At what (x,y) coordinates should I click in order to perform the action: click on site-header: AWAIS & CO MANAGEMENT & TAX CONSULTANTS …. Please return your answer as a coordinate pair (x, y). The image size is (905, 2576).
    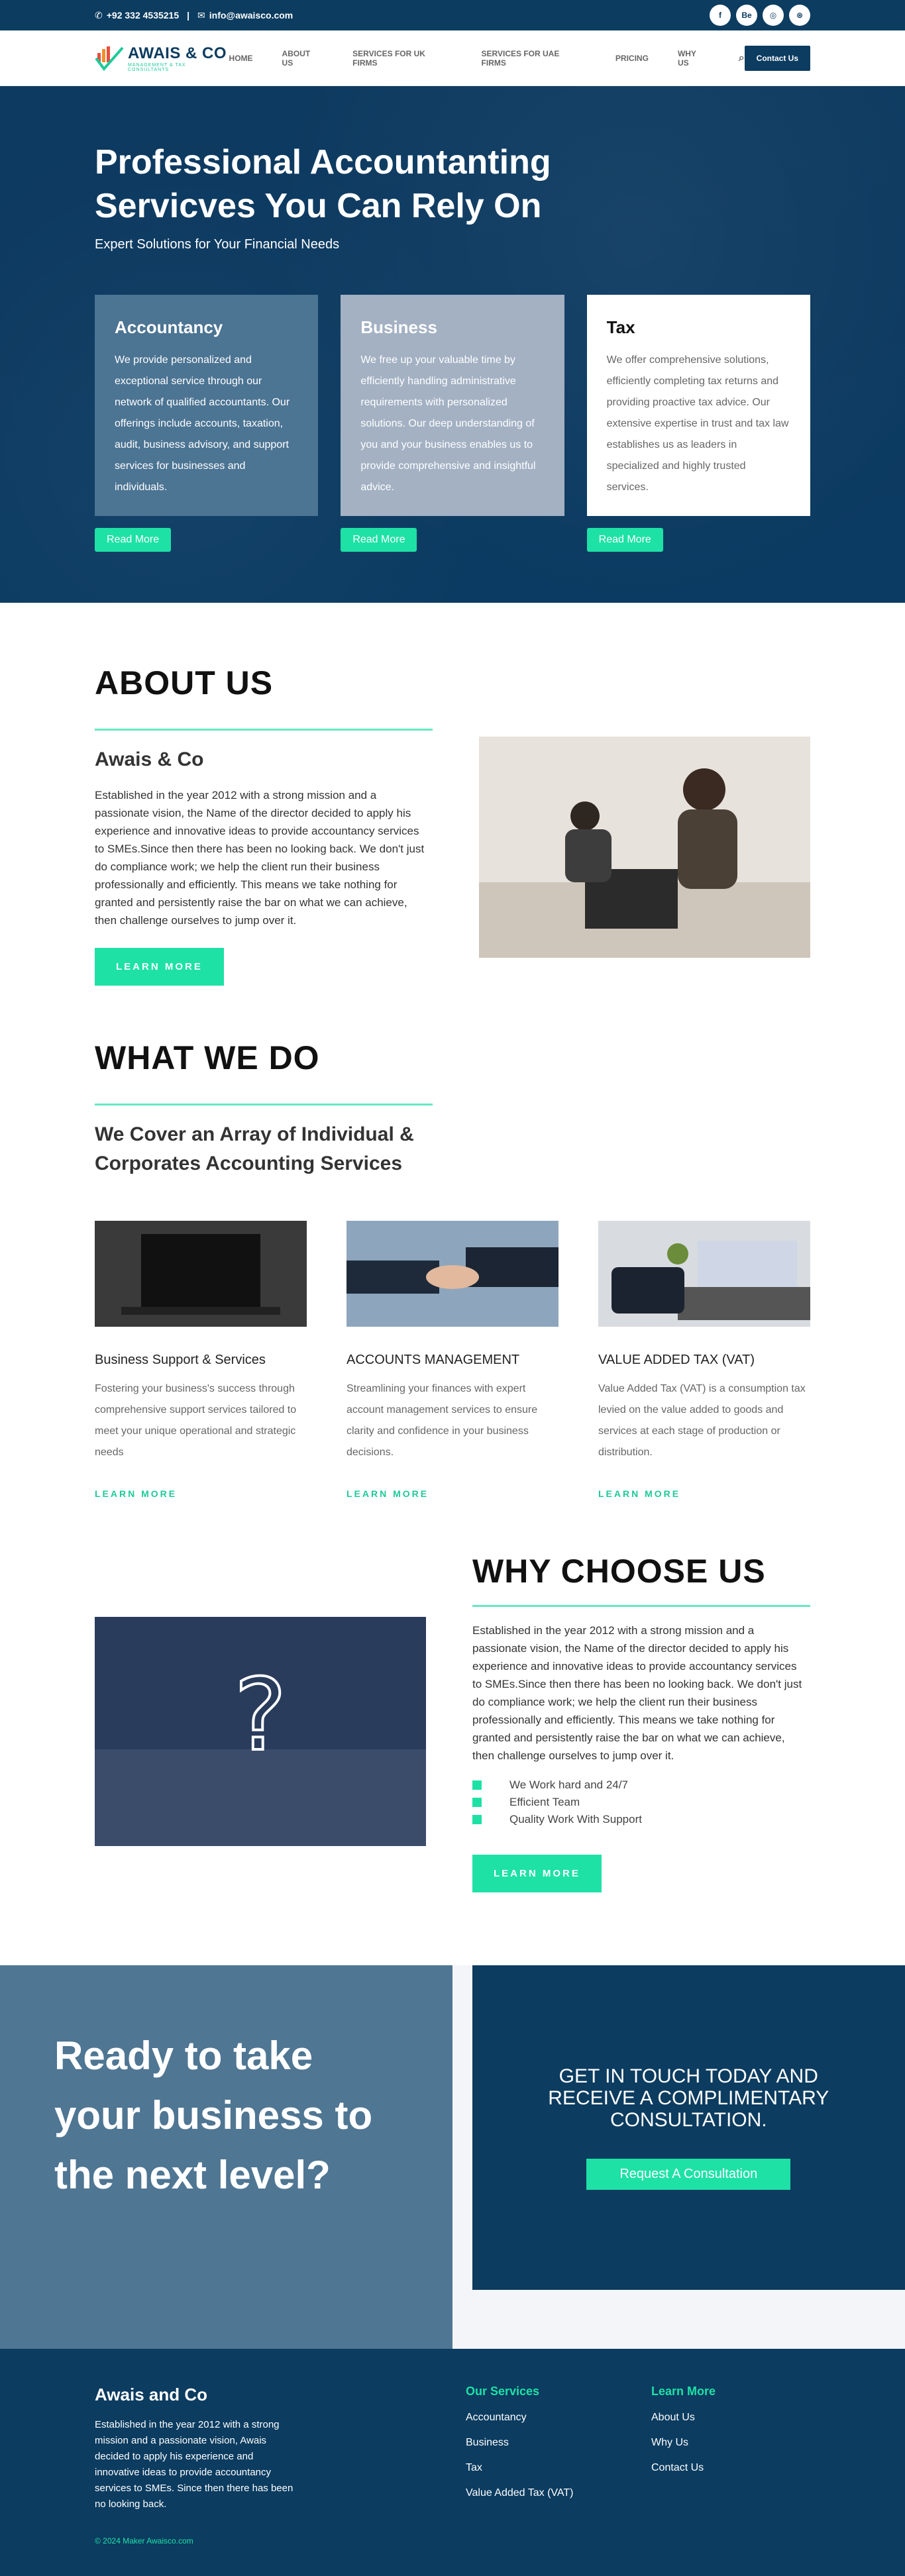
    Looking at the image, I should click on (452, 58).